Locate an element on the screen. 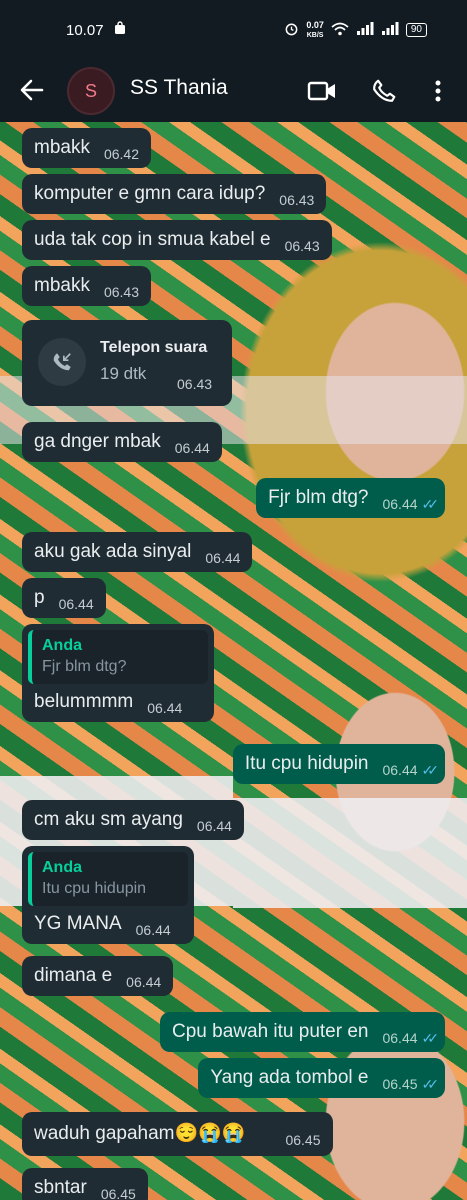 The width and height of the screenshot is (467, 1200). voice-call-message: Telepon suara 19 dtk 06.43 is located at coordinates (127, 363).